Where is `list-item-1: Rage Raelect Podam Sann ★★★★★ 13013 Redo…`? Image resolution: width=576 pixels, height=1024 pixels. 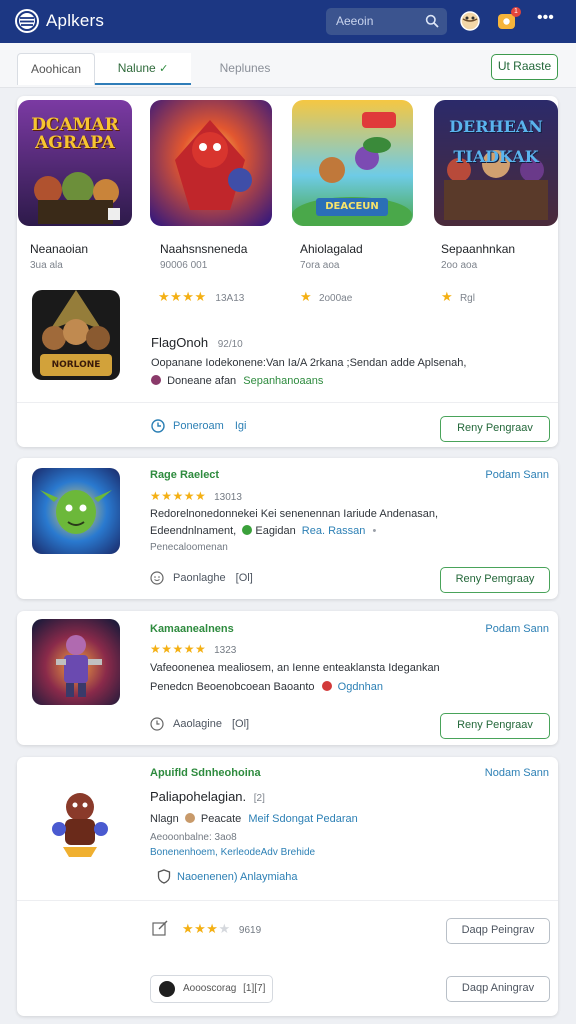 list-item-1: Rage Raelect Podam Sann ★★★★★ 13013 Redo… is located at coordinates (287, 528).